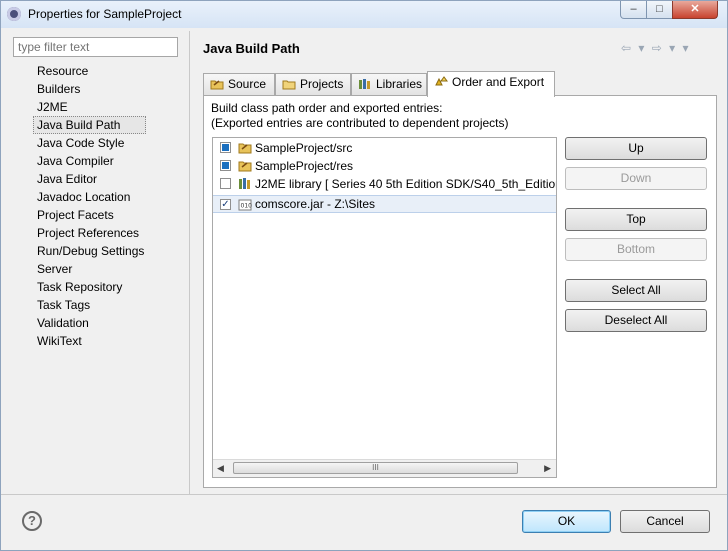  Describe the element at coordinates (90, 71) in the screenshot. I see `nav-item-resource: Resource` at that location.